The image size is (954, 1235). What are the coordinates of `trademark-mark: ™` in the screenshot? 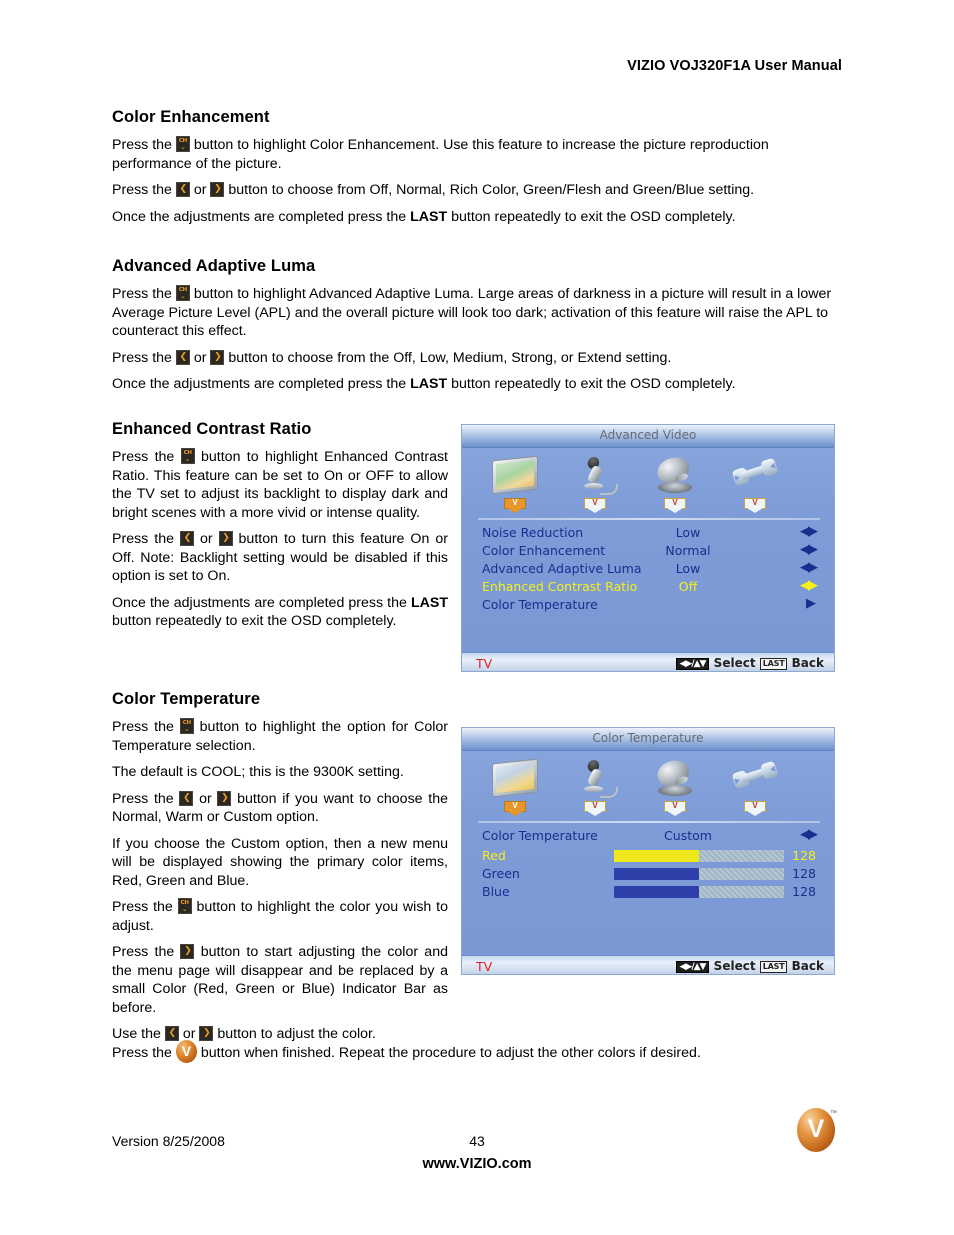 It's located at (833, 1113).